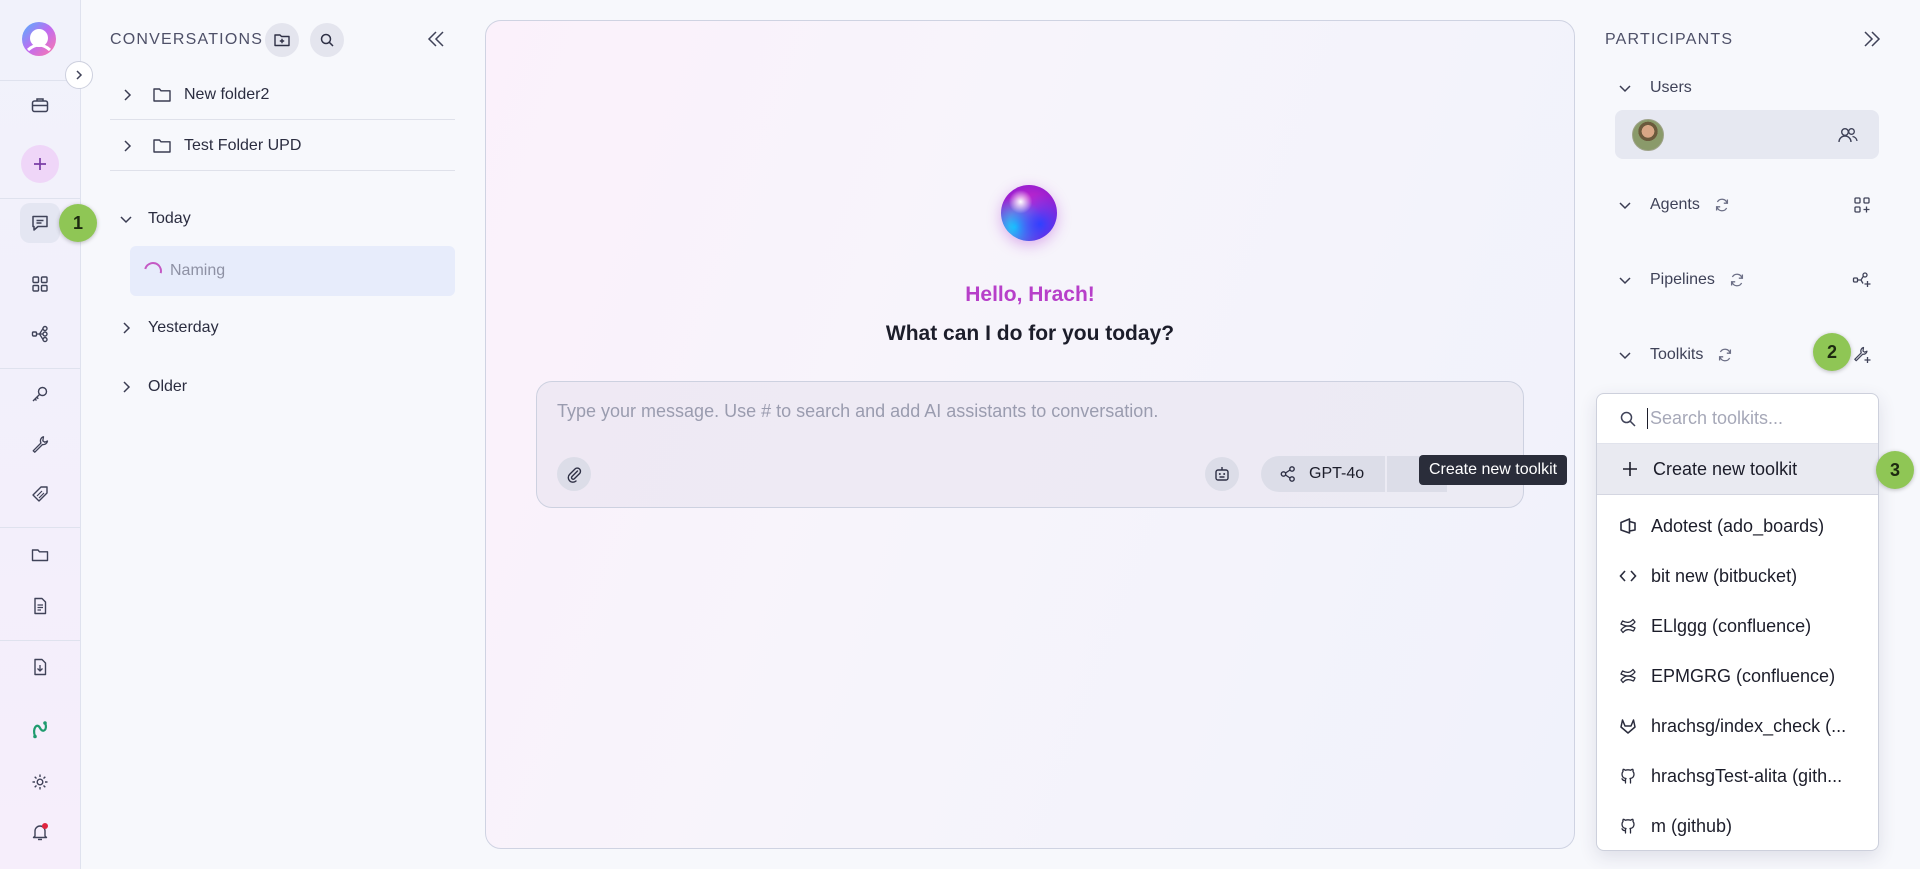 This screenshot has height=869, width=1920. Describe the element at coordinates (1682, 279) in the screenshot. I see `section-label: Pipelines` at that location.